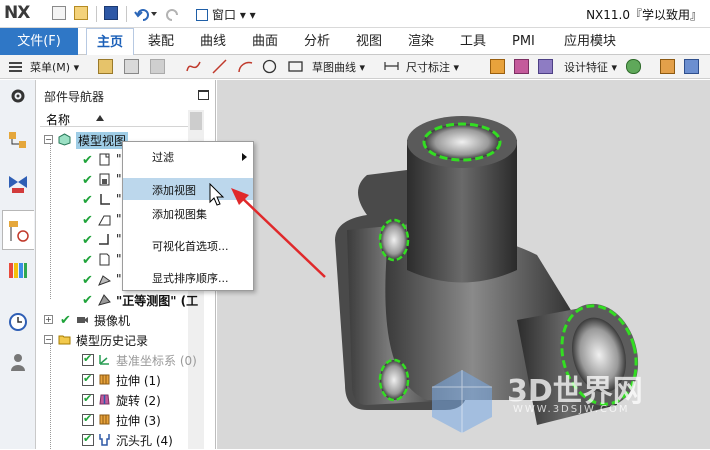  What do you see at coordinates (161, 41) in the screenshot?
I see `tab-assembly: 装配` at bounding box center [161, 41].